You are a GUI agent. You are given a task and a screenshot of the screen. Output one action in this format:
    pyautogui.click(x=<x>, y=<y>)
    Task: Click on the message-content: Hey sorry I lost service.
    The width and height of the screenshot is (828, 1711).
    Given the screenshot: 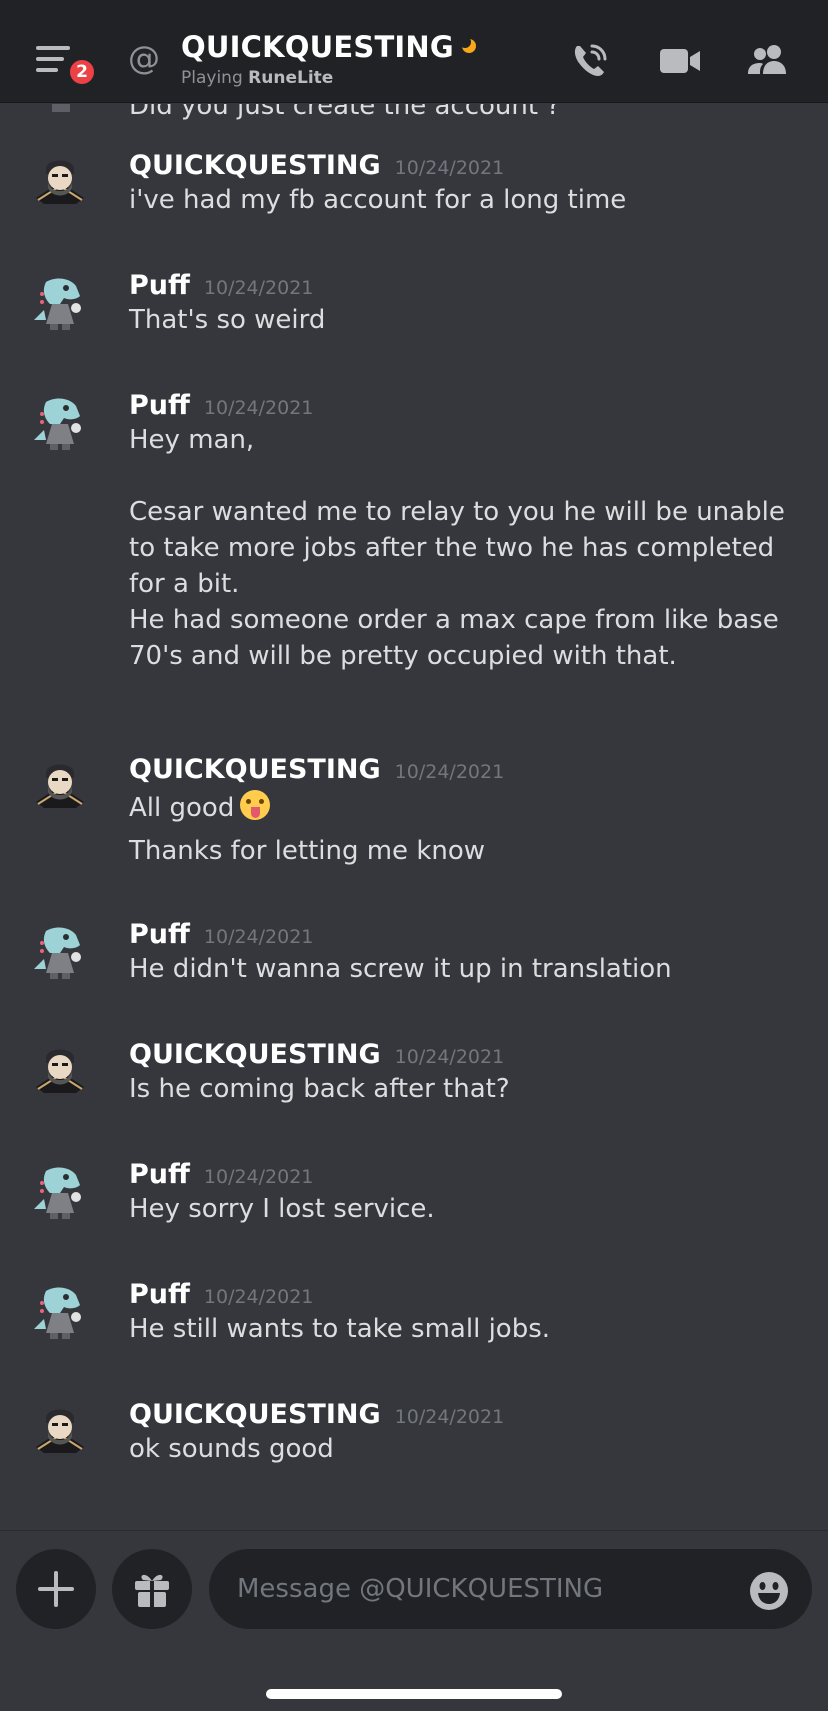 What is the action you would take?
    pyautogui.click(x=282, y=1209)
    